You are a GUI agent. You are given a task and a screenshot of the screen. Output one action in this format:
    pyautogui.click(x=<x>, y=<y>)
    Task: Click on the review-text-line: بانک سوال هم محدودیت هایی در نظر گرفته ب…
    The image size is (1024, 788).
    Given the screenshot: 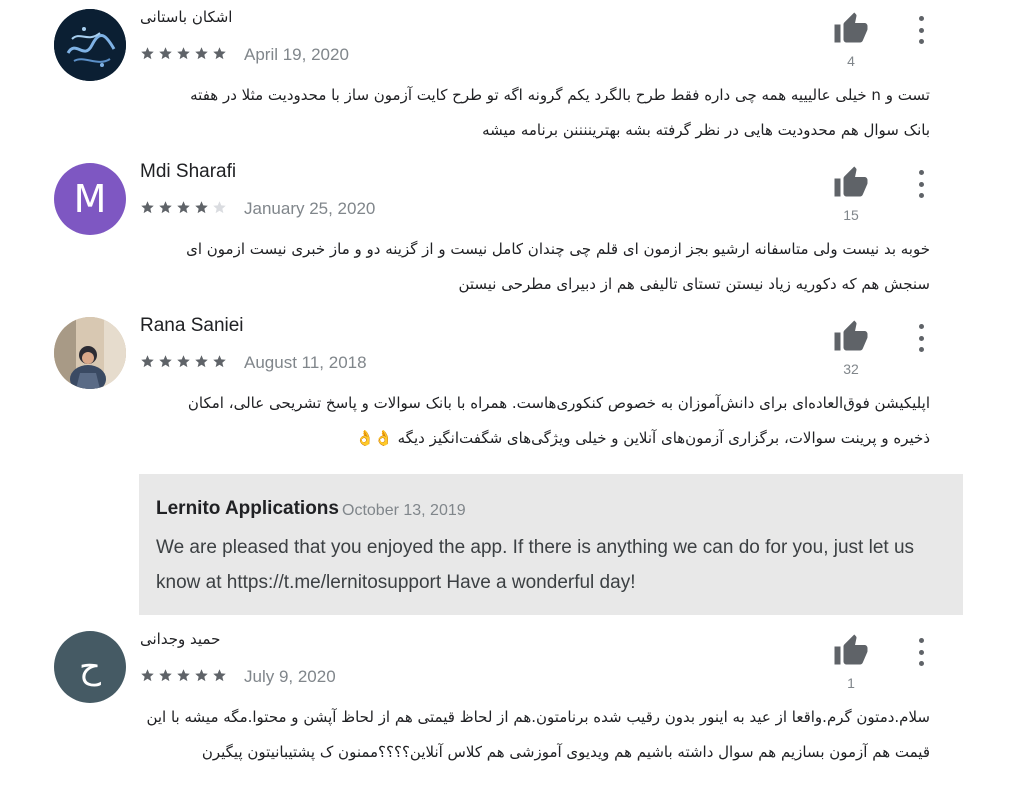 What is the action you would take?
    pyautogui.click(x=706, y=130)
    